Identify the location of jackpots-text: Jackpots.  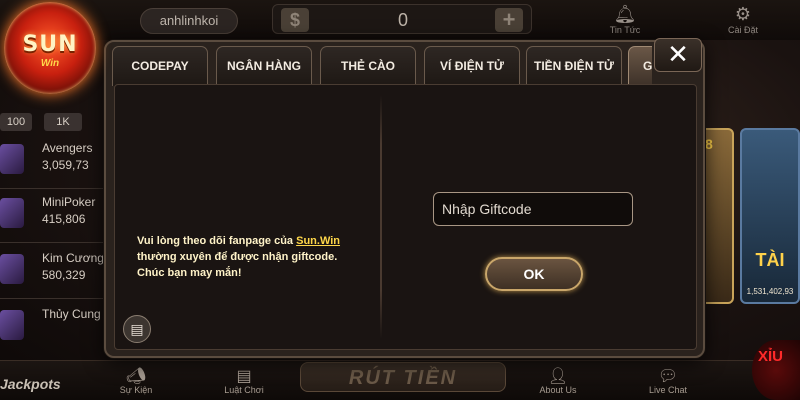
(30, 384).